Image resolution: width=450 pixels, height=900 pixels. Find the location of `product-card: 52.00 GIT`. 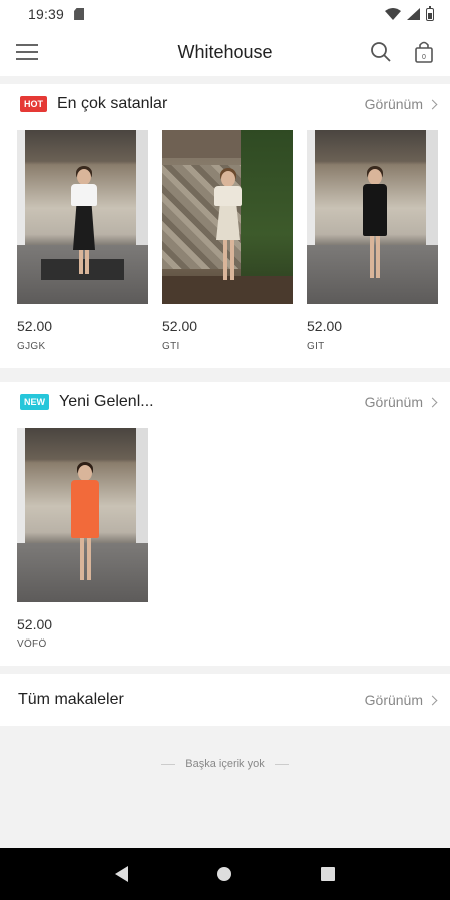

product-card: 52.00 GIT is located at coordinates (372, 241).